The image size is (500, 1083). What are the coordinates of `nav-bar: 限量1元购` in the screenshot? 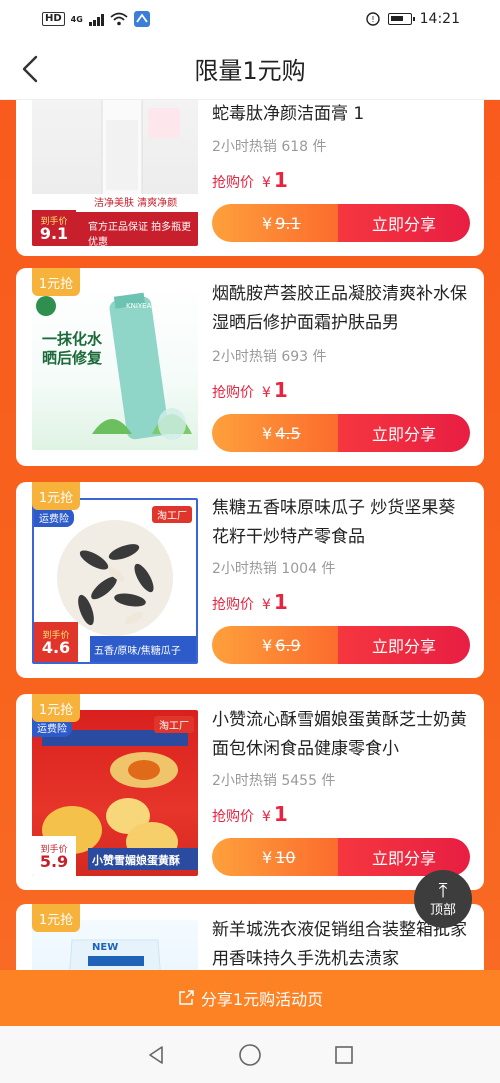 It's located at (250, 69).